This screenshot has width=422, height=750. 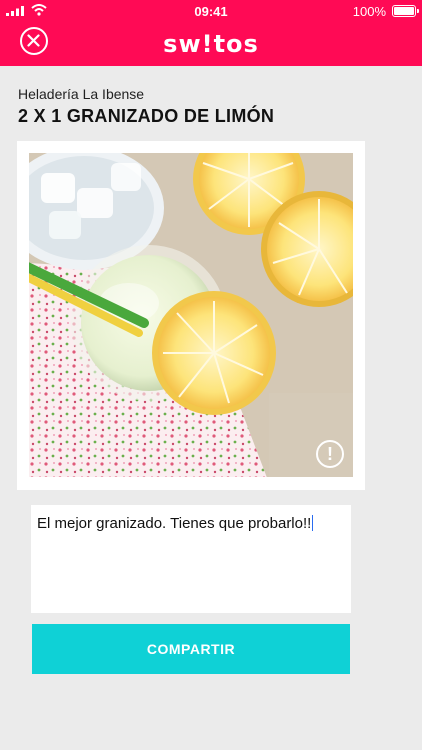 I want to click on report-button: !, so click(x=330, y=454).